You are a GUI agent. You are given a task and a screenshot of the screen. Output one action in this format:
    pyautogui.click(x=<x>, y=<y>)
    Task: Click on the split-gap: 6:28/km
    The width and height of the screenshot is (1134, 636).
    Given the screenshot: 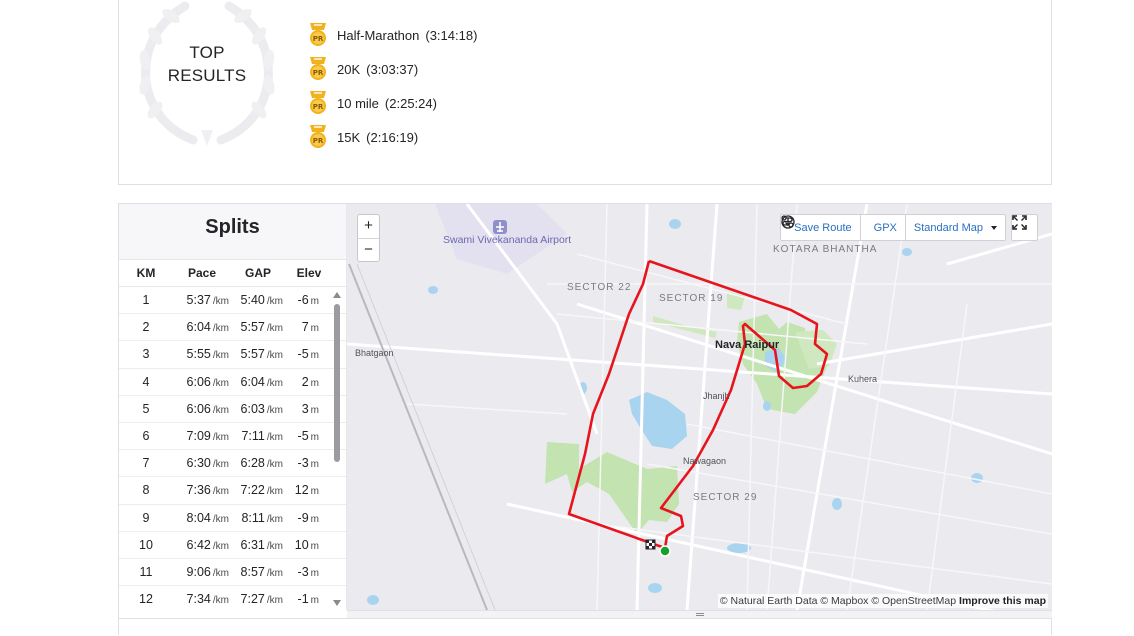 What is the action you would take?
    pyautogui.click(x=261, y=463)
    